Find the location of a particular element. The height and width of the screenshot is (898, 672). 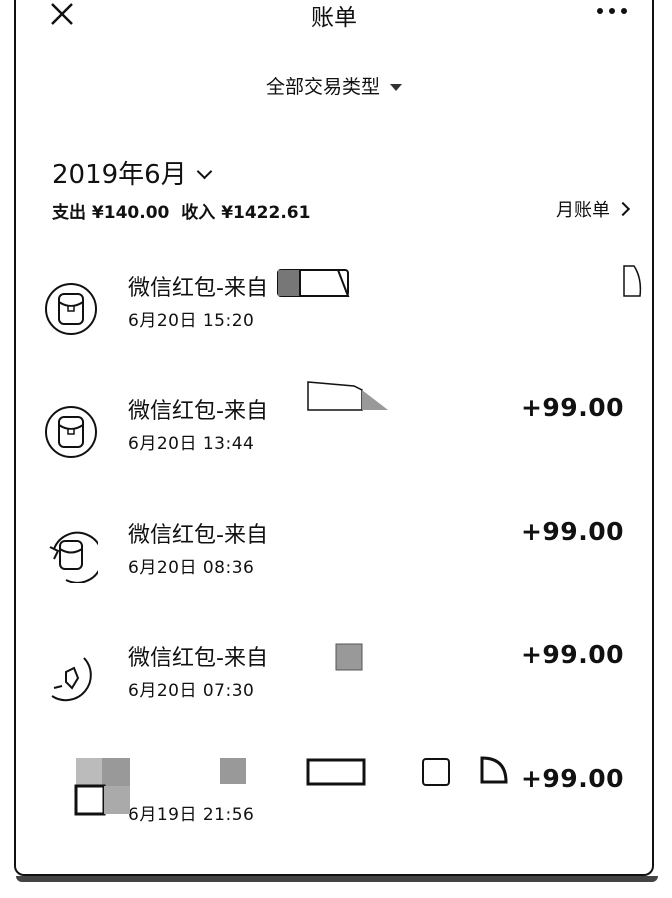

transaction-time: 6月19日 21:56 is located at coordinates (191, 815).